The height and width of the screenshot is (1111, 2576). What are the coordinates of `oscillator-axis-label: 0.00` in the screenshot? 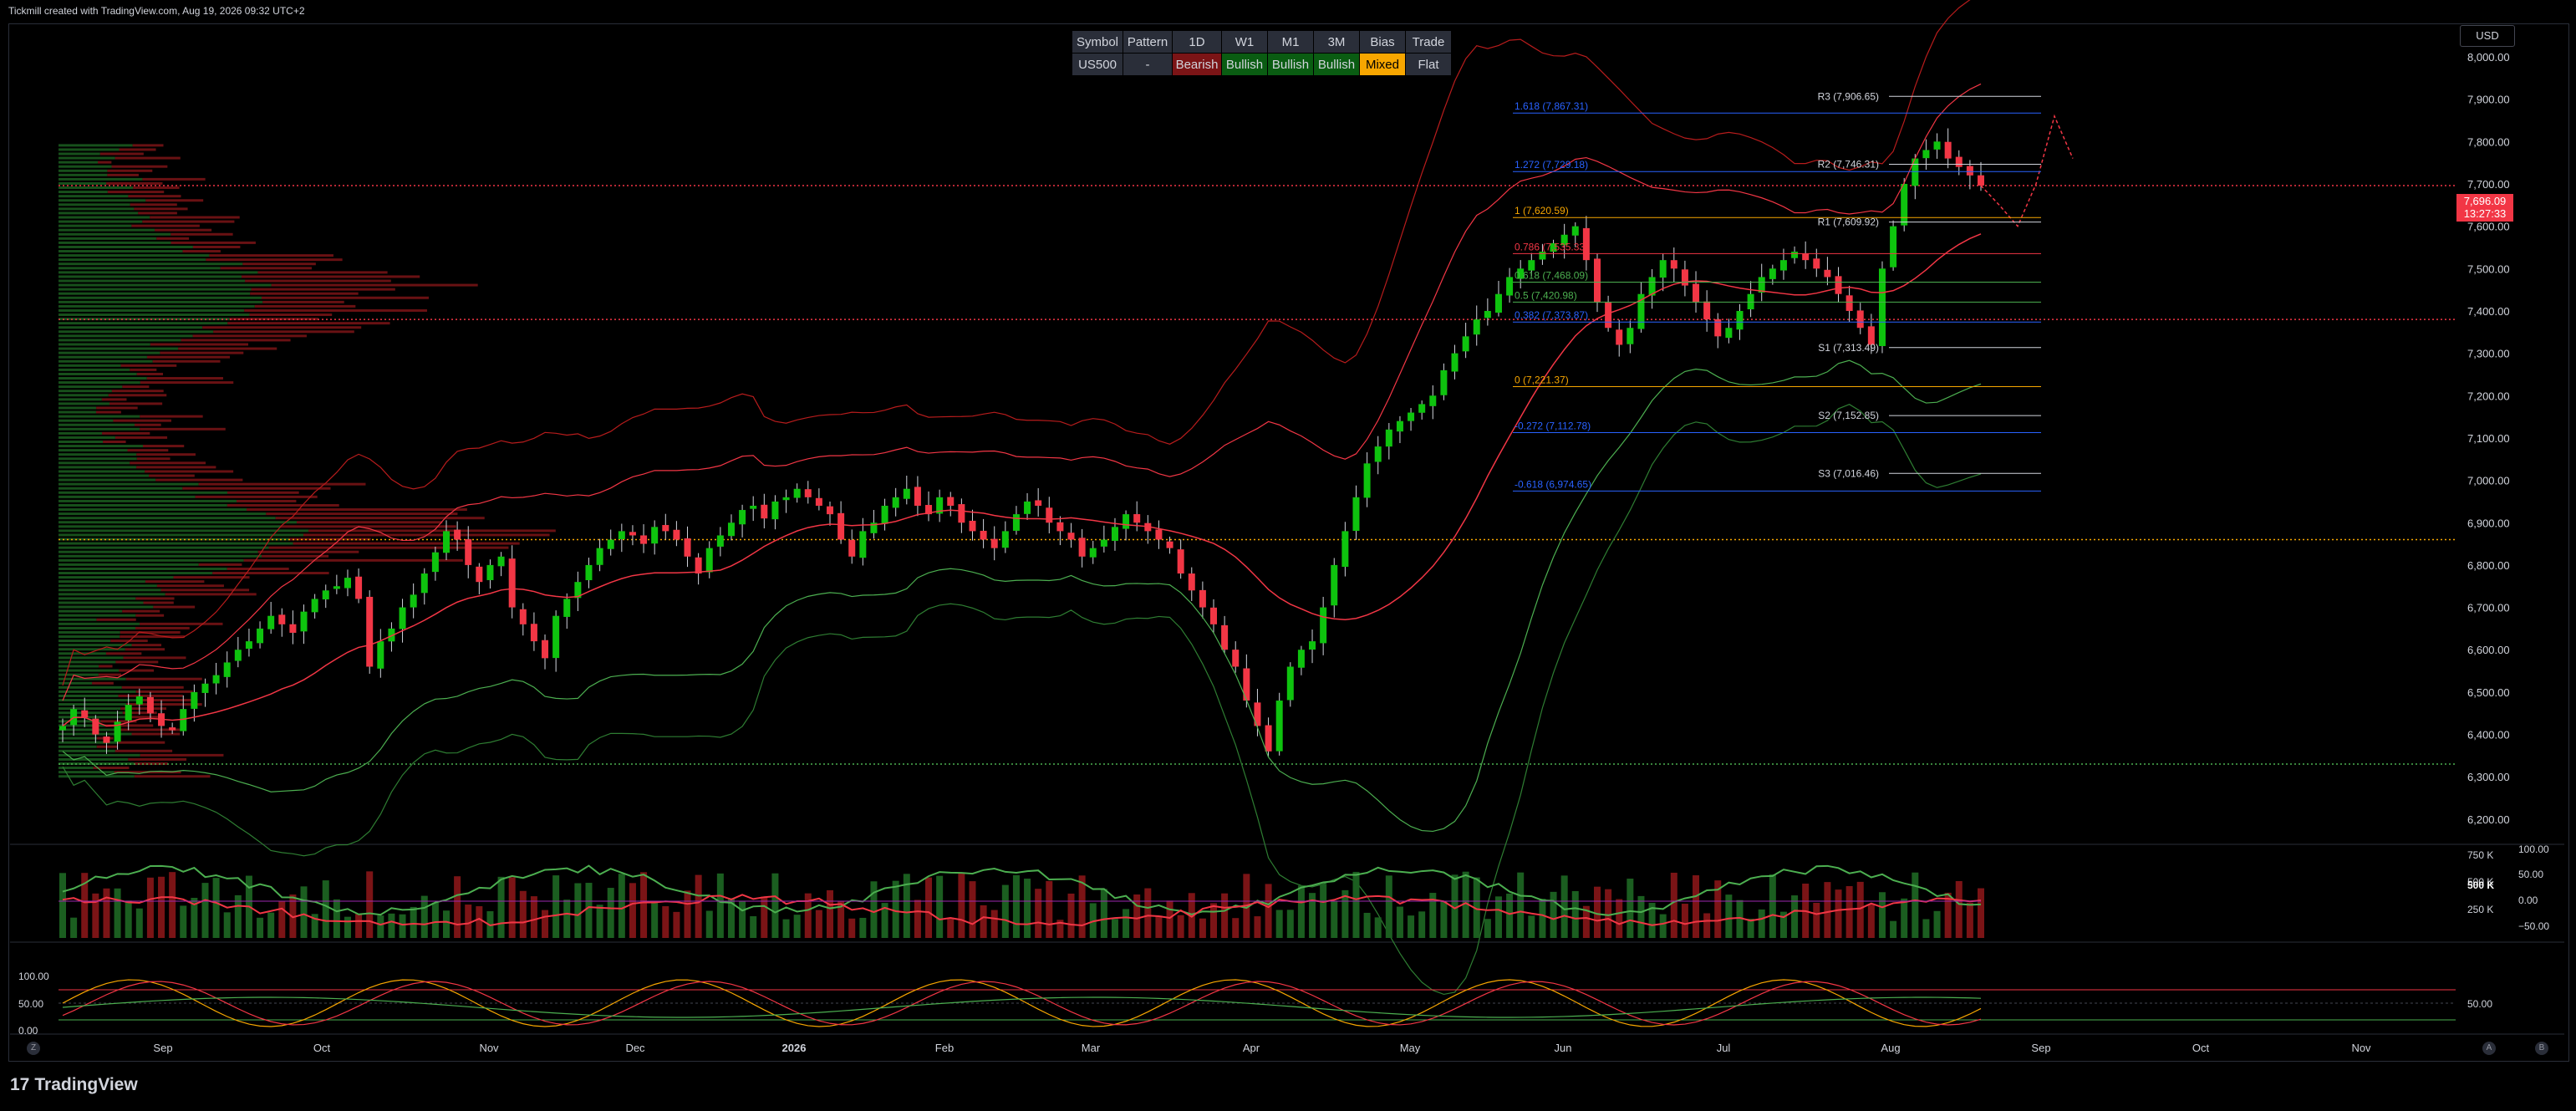 It's located at (2528, 900).